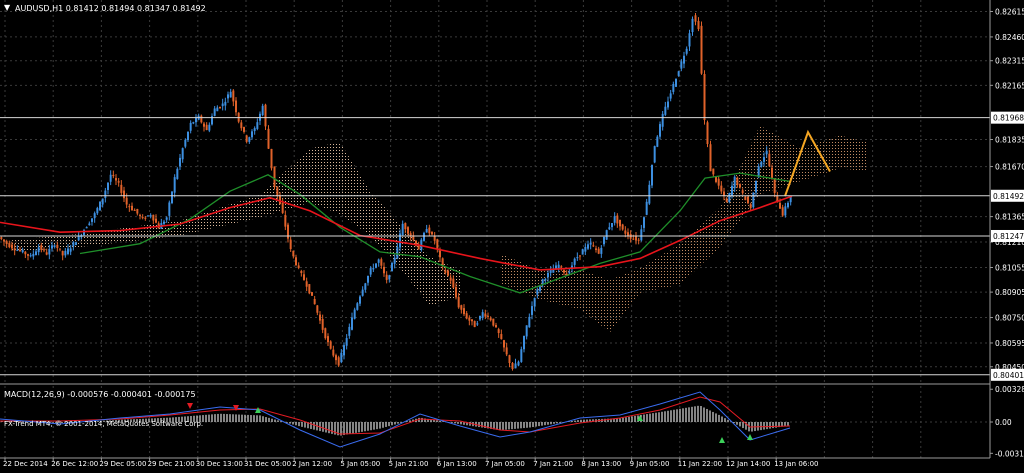  I want to click on price-highlight-label: 0.81247, so click(1008, 236).